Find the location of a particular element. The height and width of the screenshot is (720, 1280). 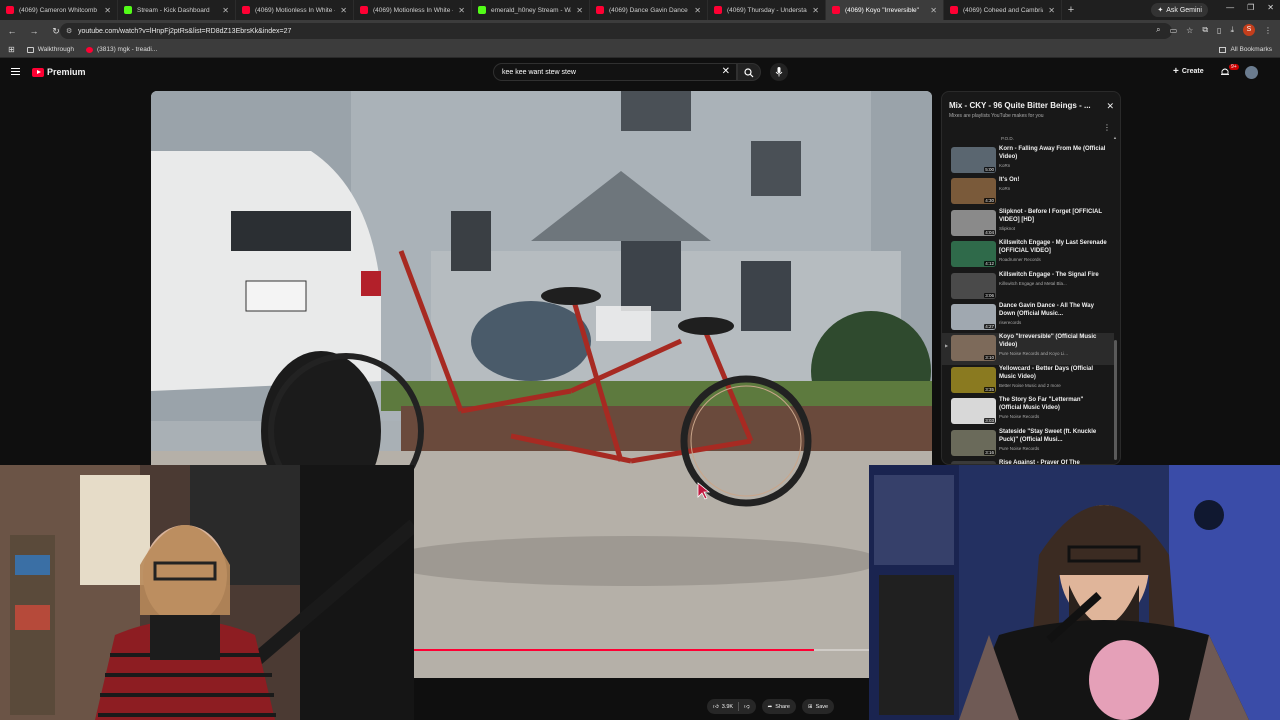

sidebar-icon: ▯ is located at coordinates (1219, 30).